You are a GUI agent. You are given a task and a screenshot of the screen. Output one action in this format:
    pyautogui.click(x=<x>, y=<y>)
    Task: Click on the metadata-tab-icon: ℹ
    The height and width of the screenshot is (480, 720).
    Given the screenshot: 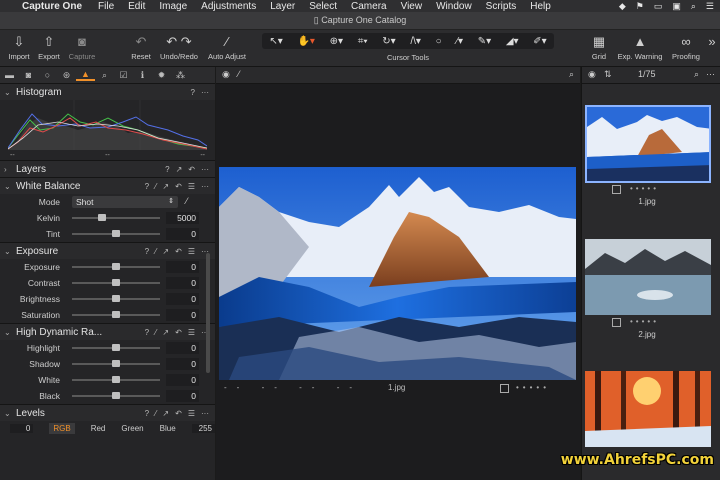 What is the action you would take?
    pyautogui.click(x=142, y=75)
    